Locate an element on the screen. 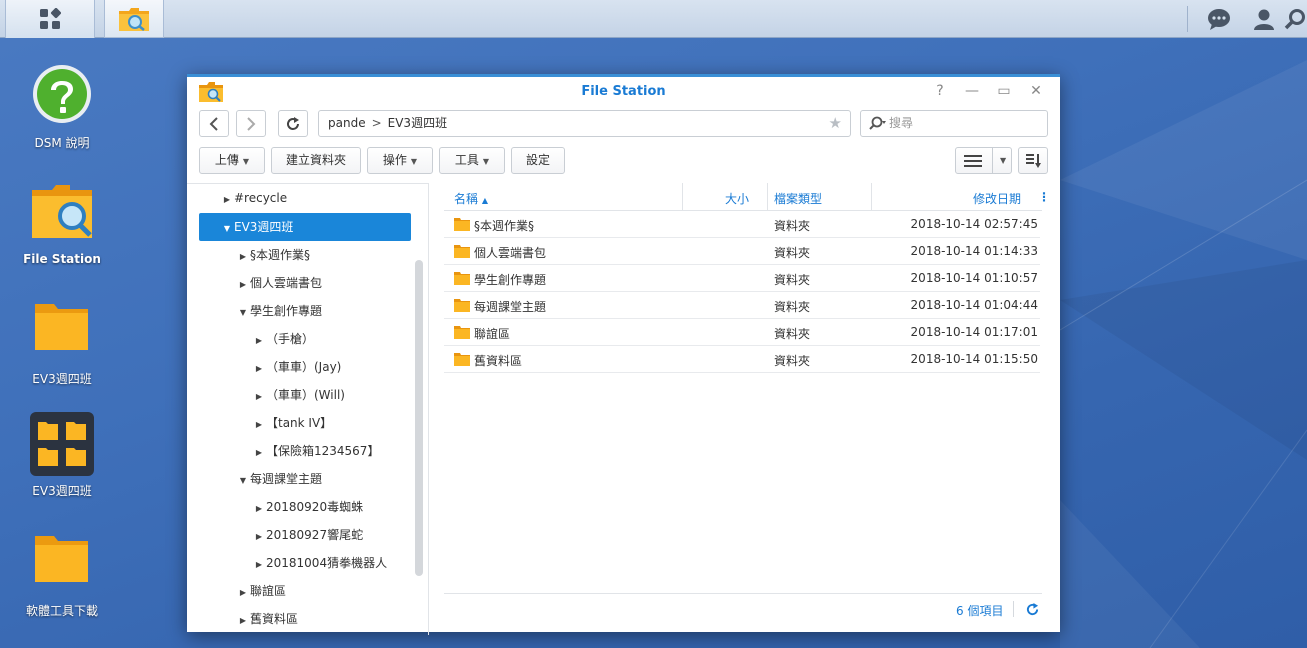  file-name: 學生創作專題 is located at coordinates (510, 280).